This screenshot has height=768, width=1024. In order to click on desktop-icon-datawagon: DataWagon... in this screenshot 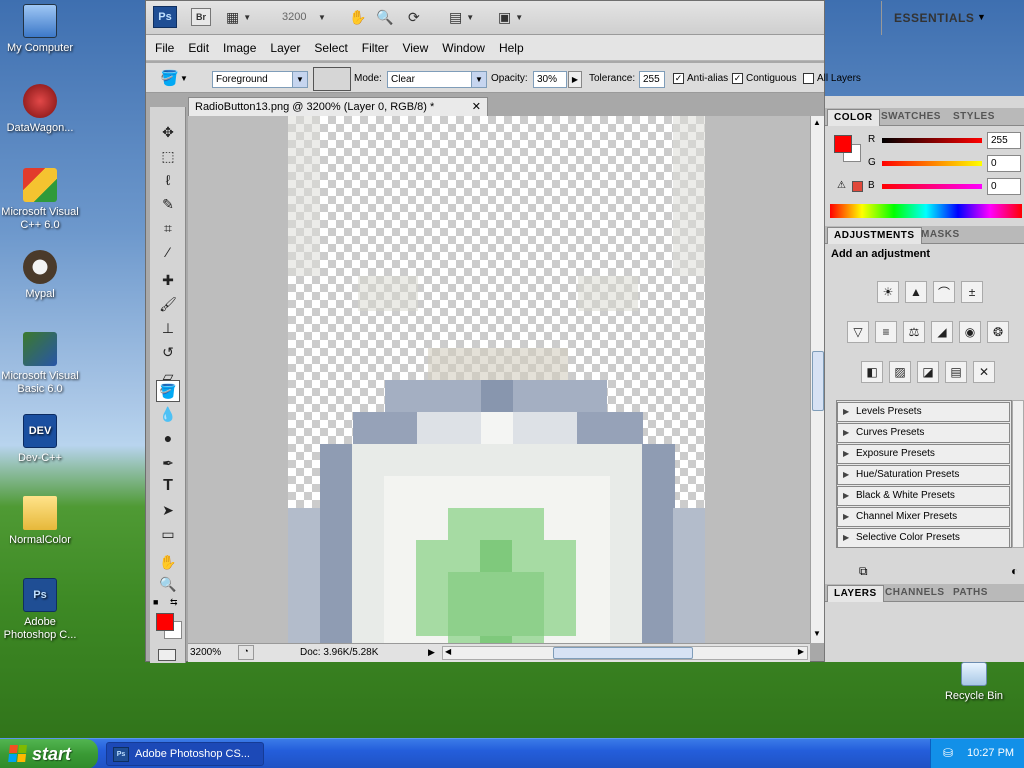, I will do `click(40, 109)`.